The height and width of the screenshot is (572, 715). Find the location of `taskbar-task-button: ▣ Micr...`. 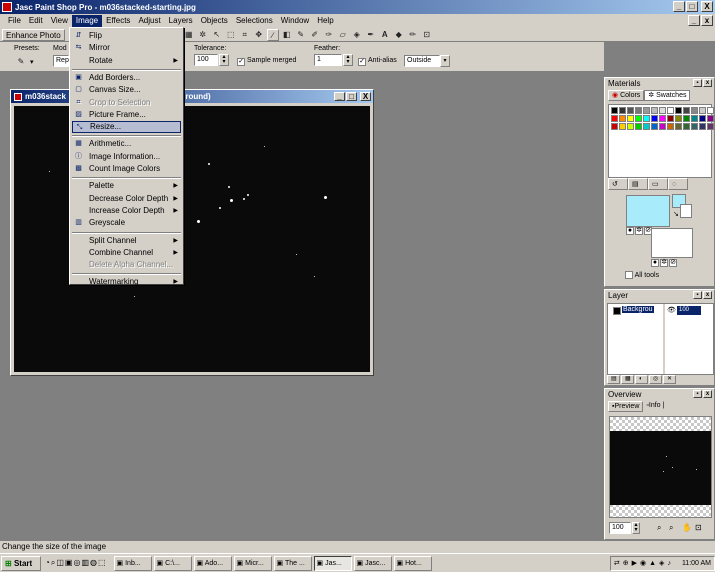

taskbar-task-button: ▣ Micr... is located at coordinates (252, 563).